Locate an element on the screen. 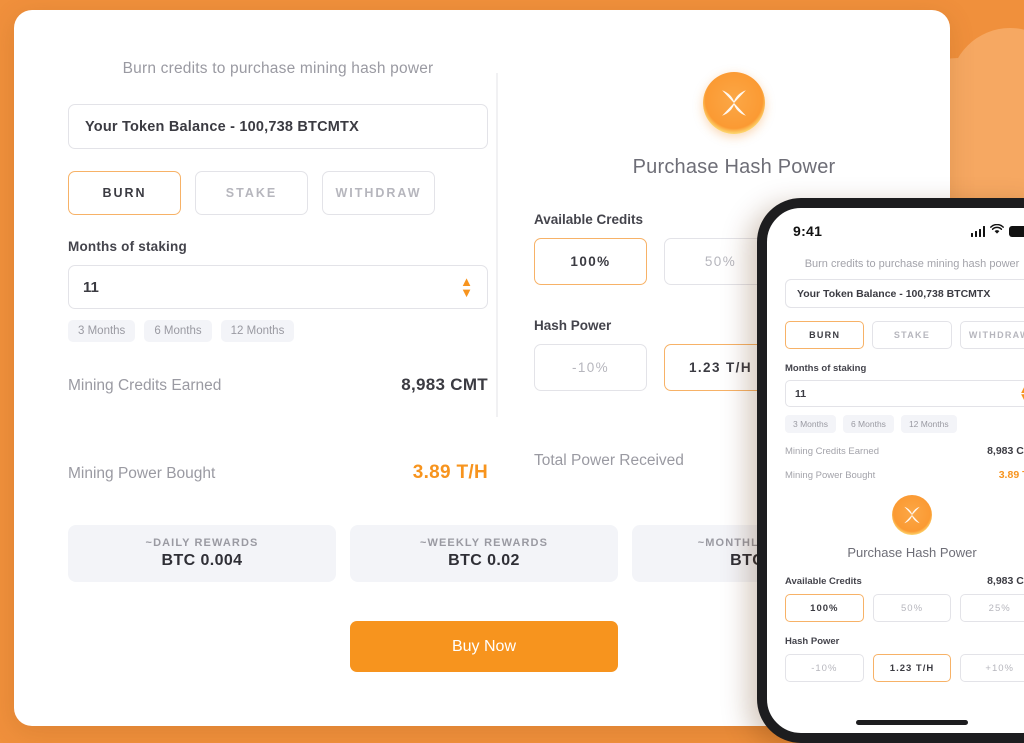 This screenshot has width=1024, height=743. chip-6-months: 6 Months is located at coordinates (178, 331).